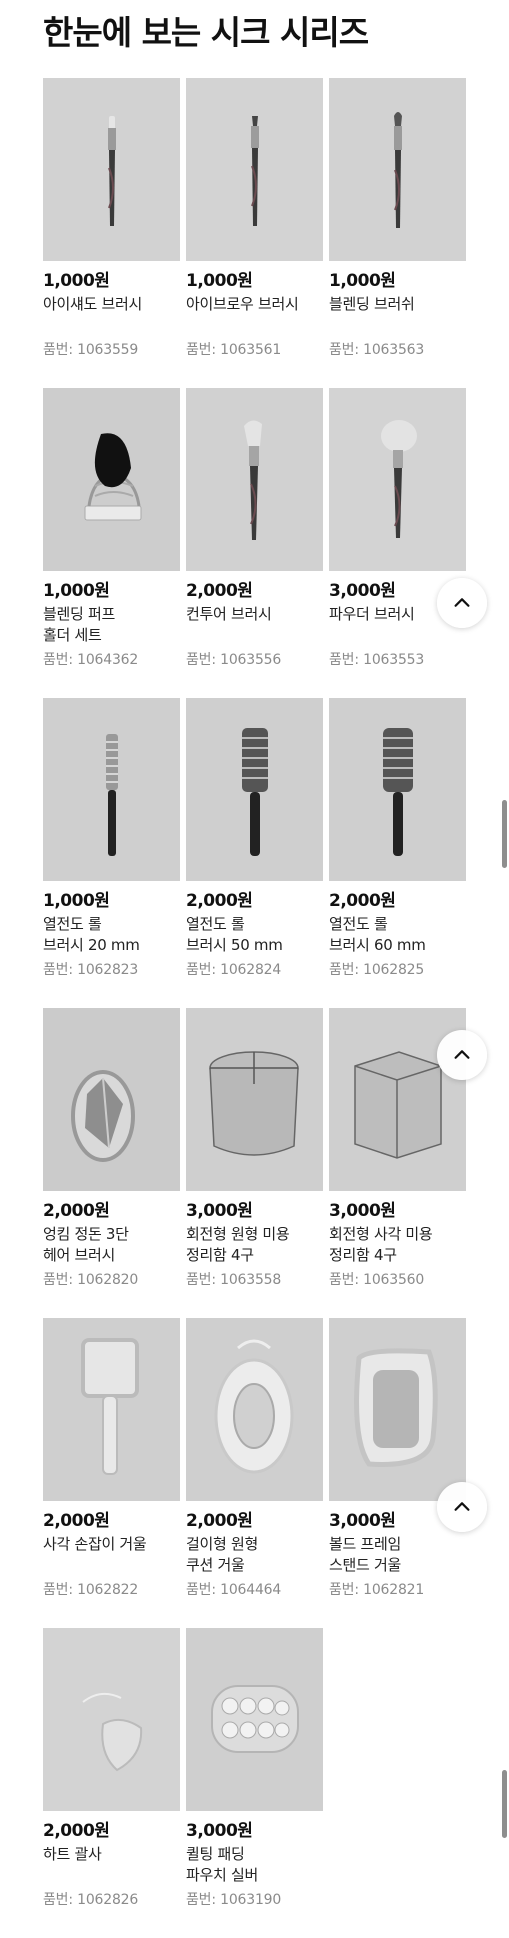 The width and height of the screenshot is (509, 1938). What do you see at coordinates (397, 1555) in the screenshot?
I see `product-name: 볼드 프레임 스탠드 거울` at bounding box center [397, 1555].